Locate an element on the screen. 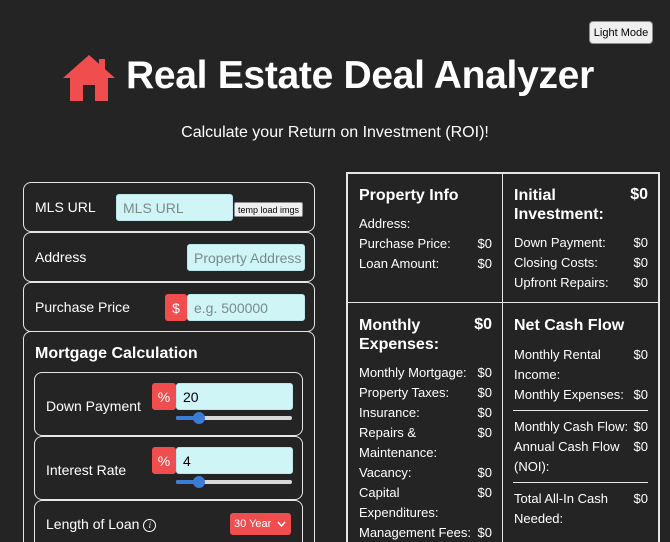 This screenshot has height=542, width=670. loan-length-label: Length of Loan i is located at coordinates (101, 524).